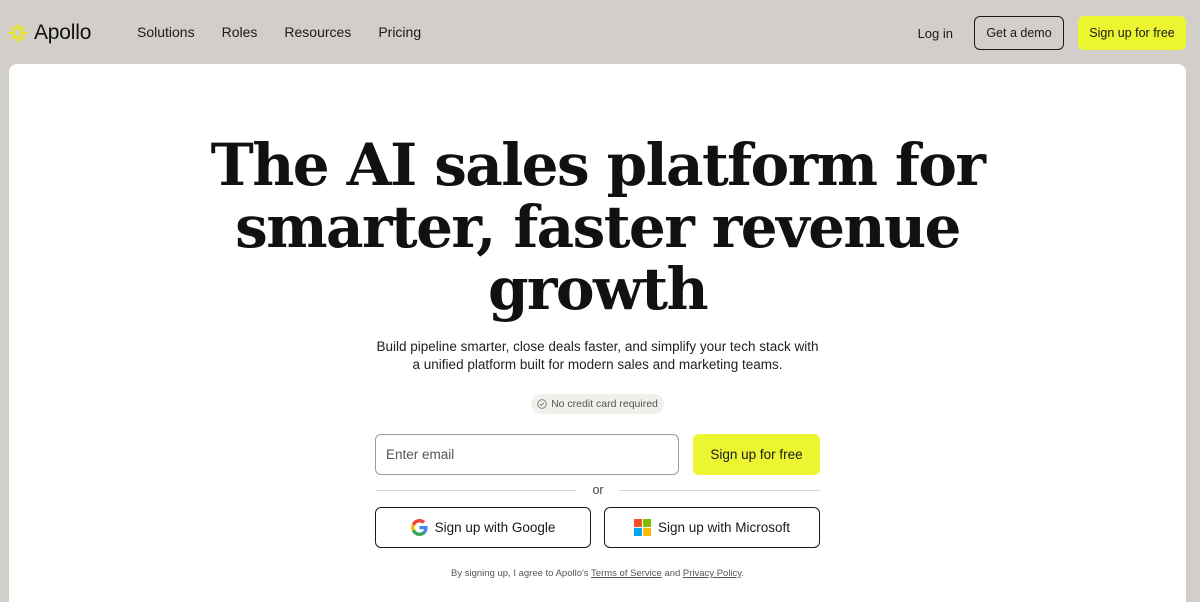 This screenshot has width=1200, height=602. I want to click on google-signup-button: Sign up with Google, so click(483, 527).